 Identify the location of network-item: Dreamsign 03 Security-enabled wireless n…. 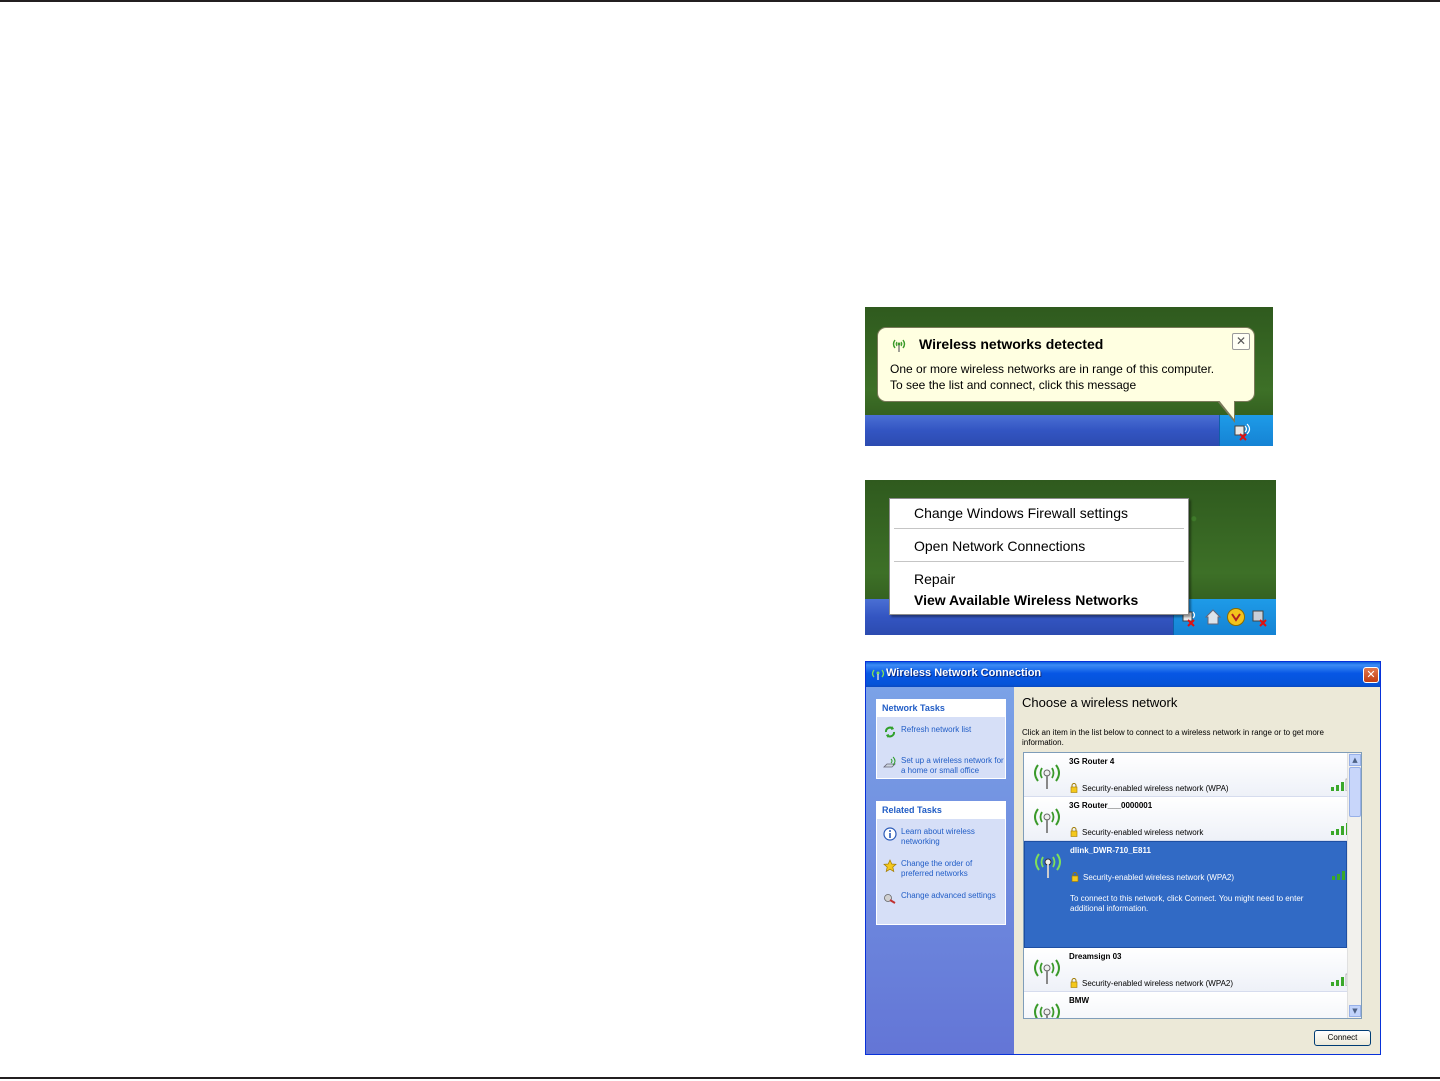
(1189, 970).